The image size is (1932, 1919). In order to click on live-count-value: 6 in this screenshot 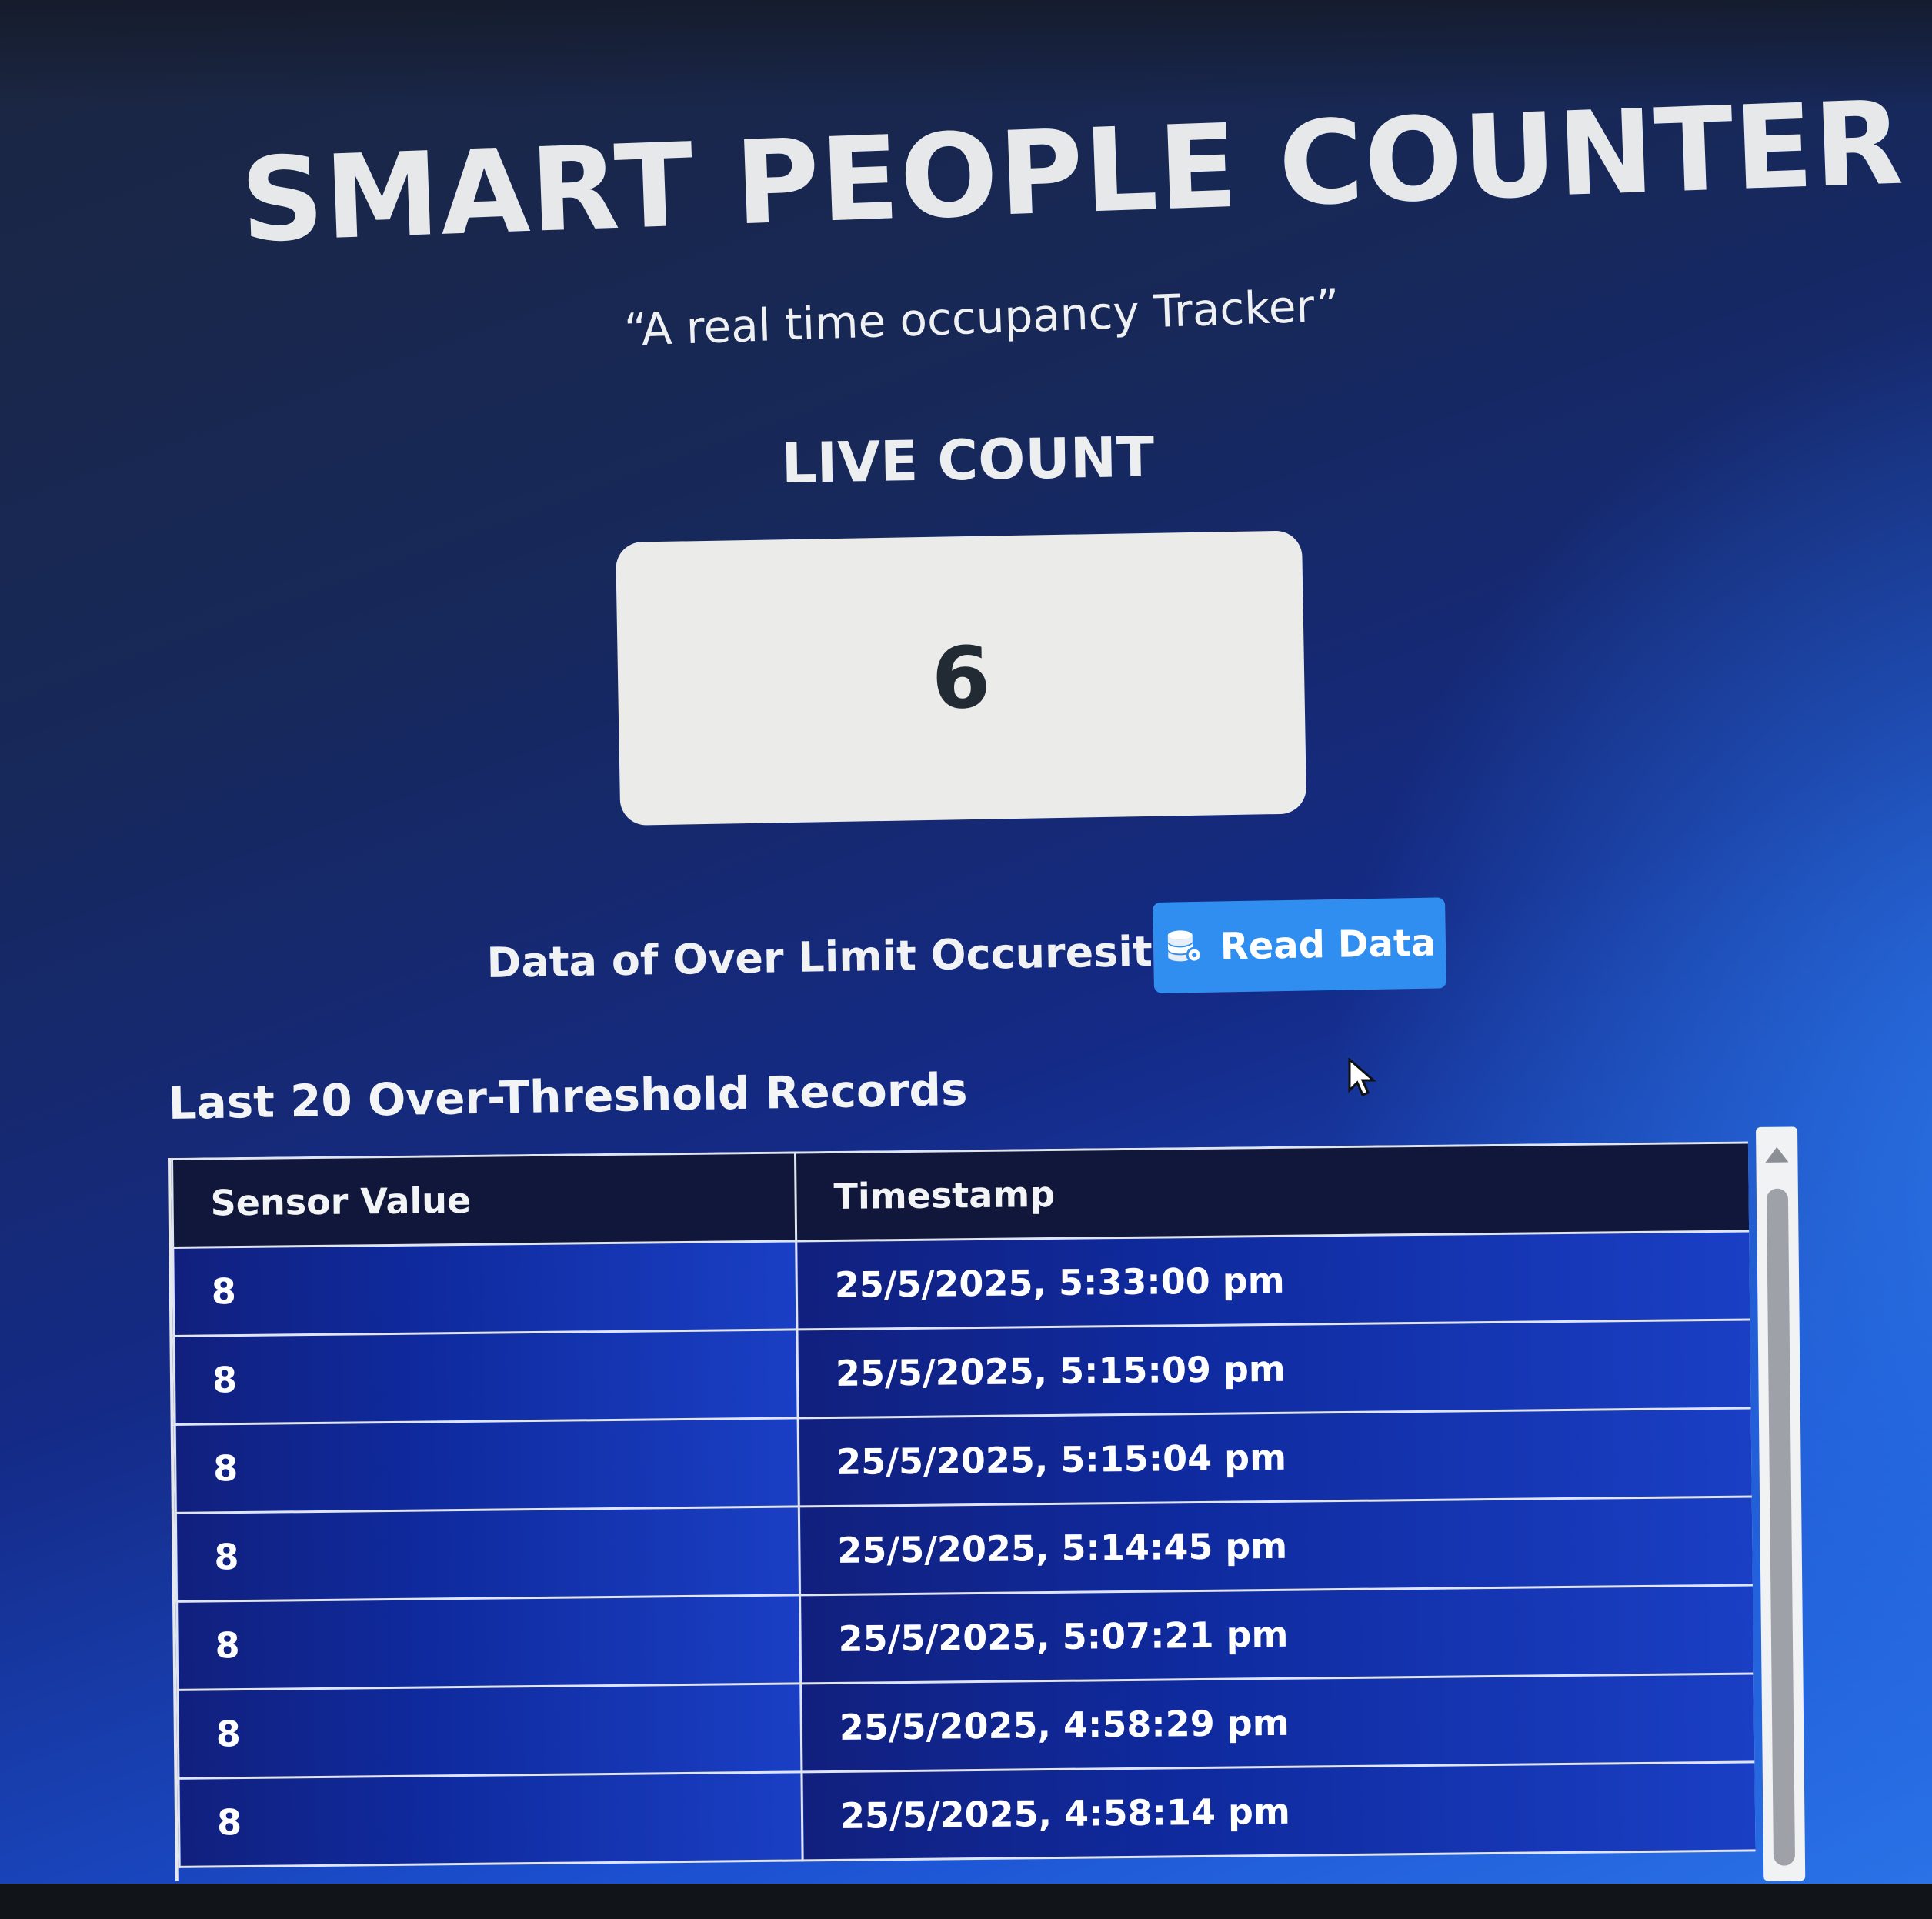, I will do `click(961, 678)`.